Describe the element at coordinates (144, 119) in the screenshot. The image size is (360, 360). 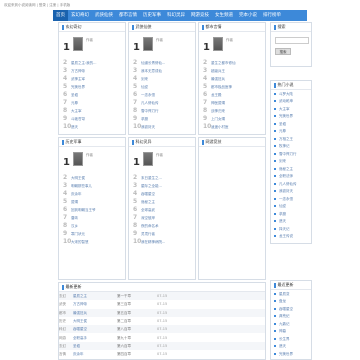
I see `book-title: 求魔` at that location.